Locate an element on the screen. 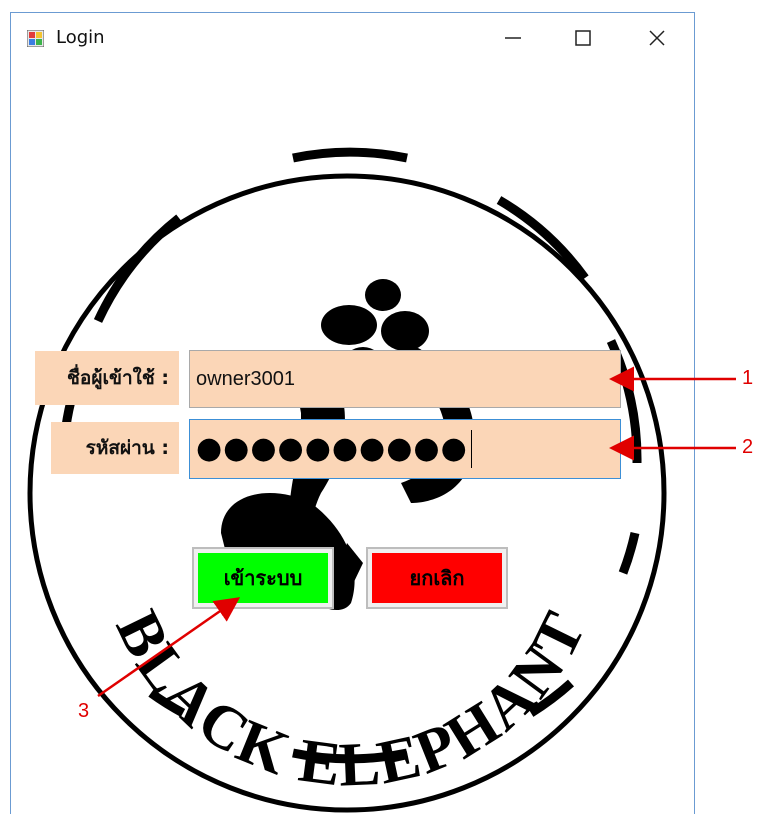  annotation-label-2: 2 is located at coordinates (748, 447).